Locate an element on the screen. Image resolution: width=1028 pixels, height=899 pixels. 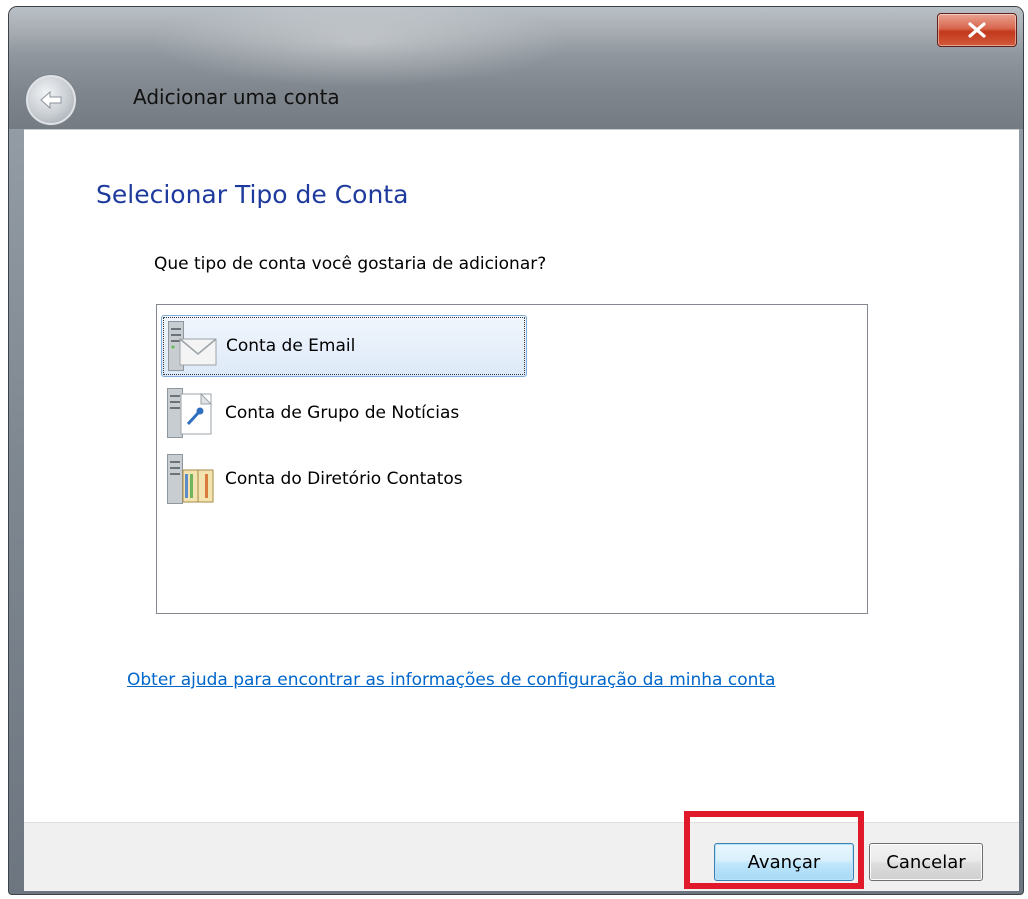
next-button: Avançar is located at coordinates (784, 862).